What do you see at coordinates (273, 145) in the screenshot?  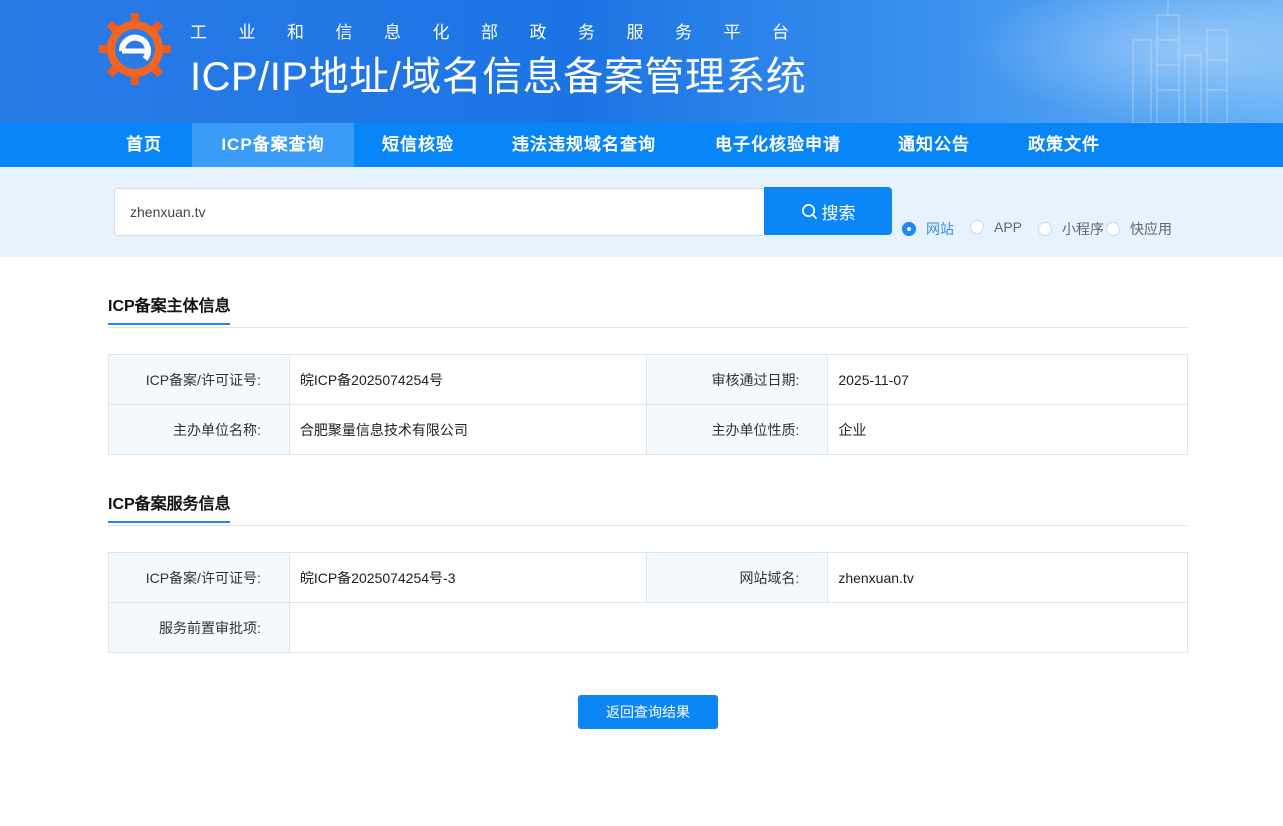 I see `nav-icp-query: ICP备案查询` at bounding box center [273, 145].